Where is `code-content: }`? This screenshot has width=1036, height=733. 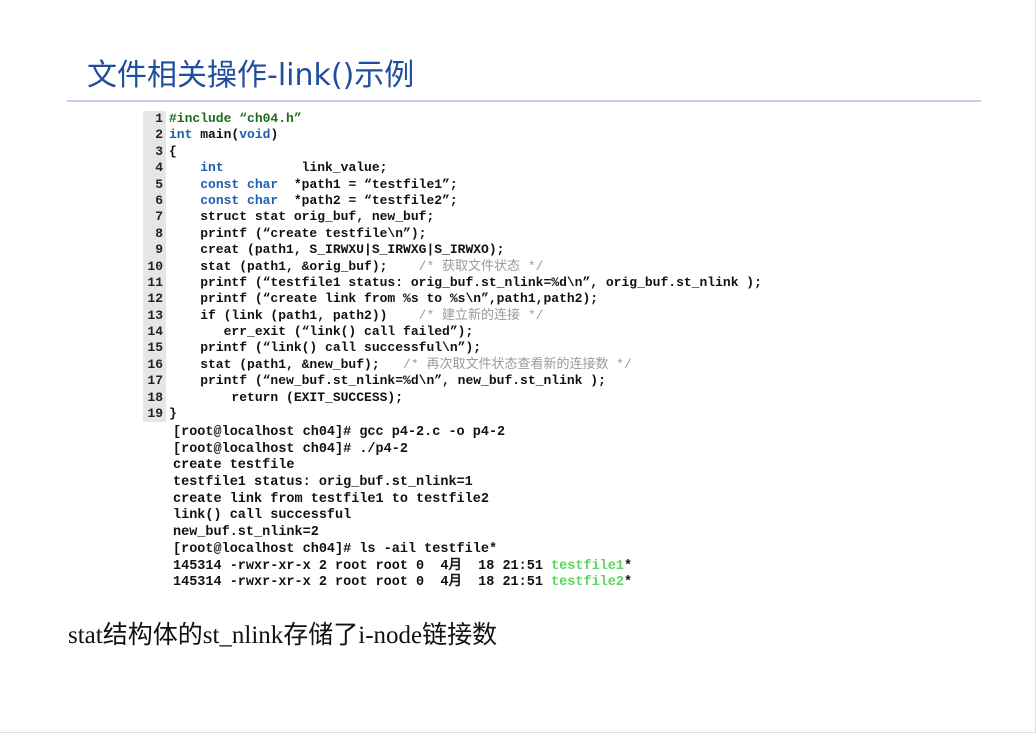 code-content: } is located at coordinates (171, 414).